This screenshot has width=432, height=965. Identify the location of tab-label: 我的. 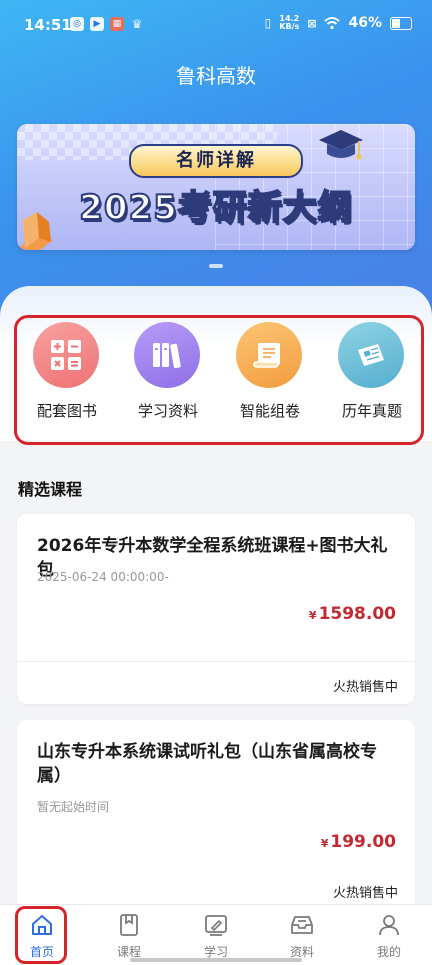
(388, 952).